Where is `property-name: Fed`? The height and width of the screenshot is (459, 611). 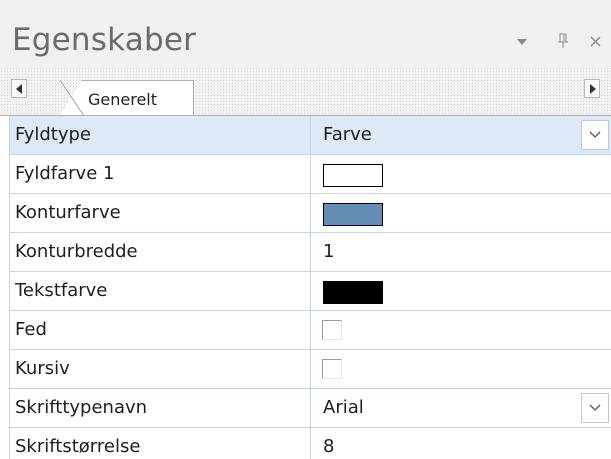 property-name: Fed is located at coordinates (31, 329).